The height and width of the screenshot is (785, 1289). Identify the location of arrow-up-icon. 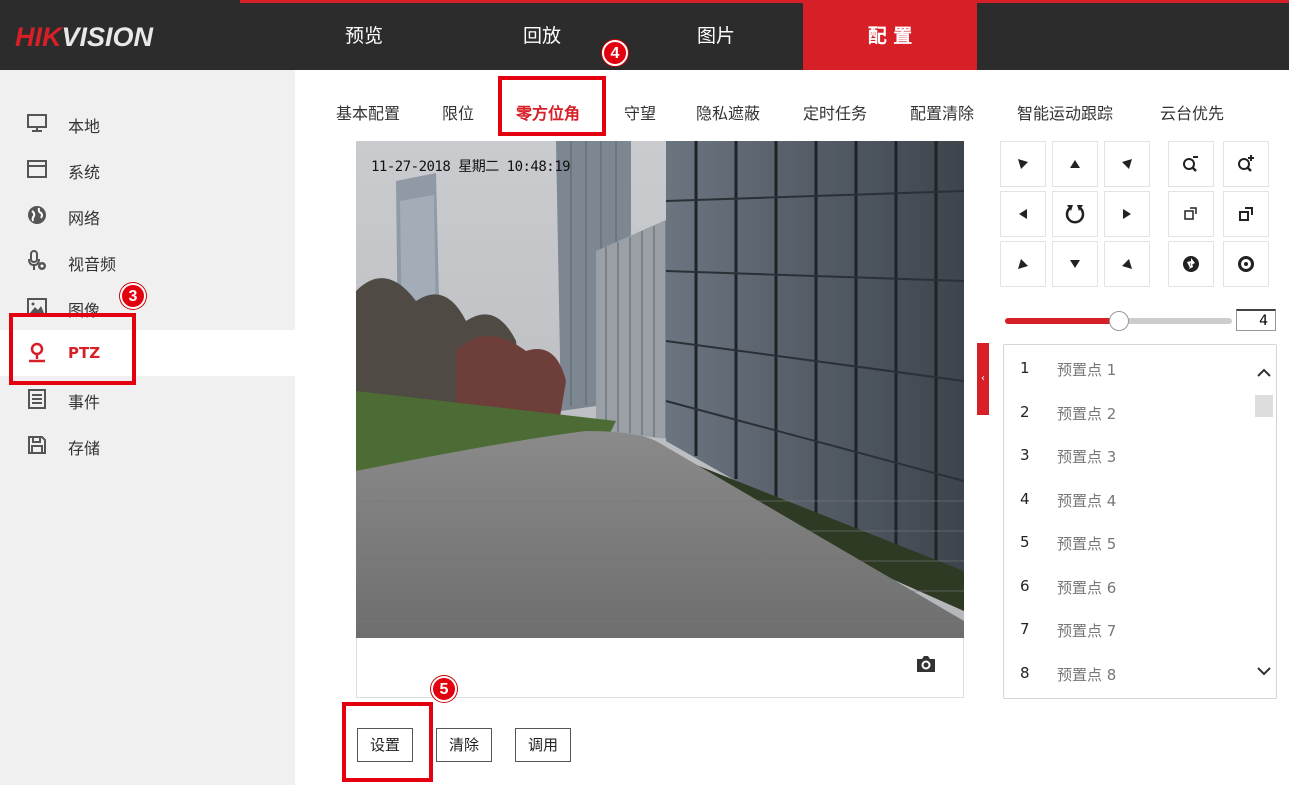
(1075, 164).